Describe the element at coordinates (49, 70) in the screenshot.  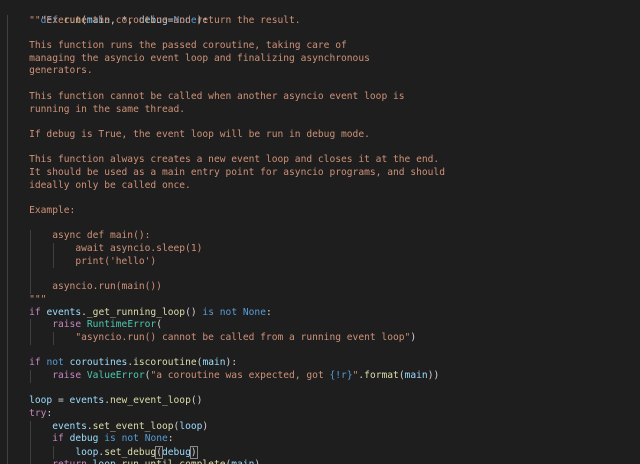
I see `docstring-line: generators.` at that location.